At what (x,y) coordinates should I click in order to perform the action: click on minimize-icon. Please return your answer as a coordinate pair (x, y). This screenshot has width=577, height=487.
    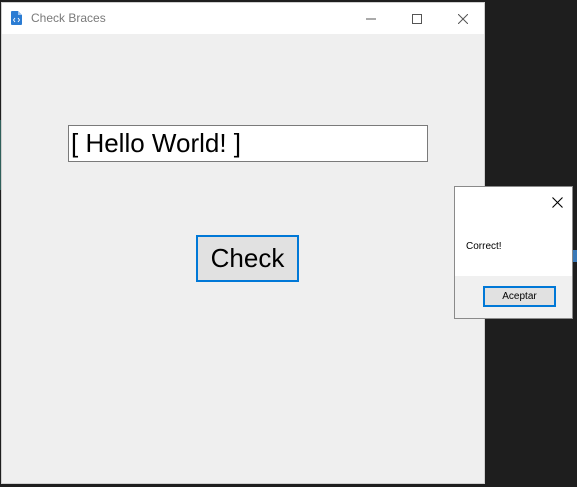
    Looking at the image, I should click on (371, 18).